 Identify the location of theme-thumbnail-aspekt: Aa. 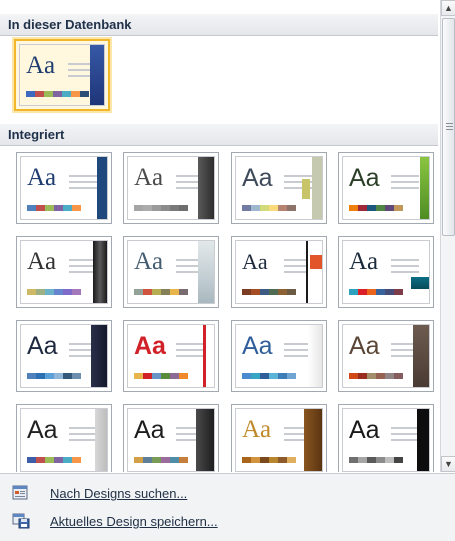
(386, 188).